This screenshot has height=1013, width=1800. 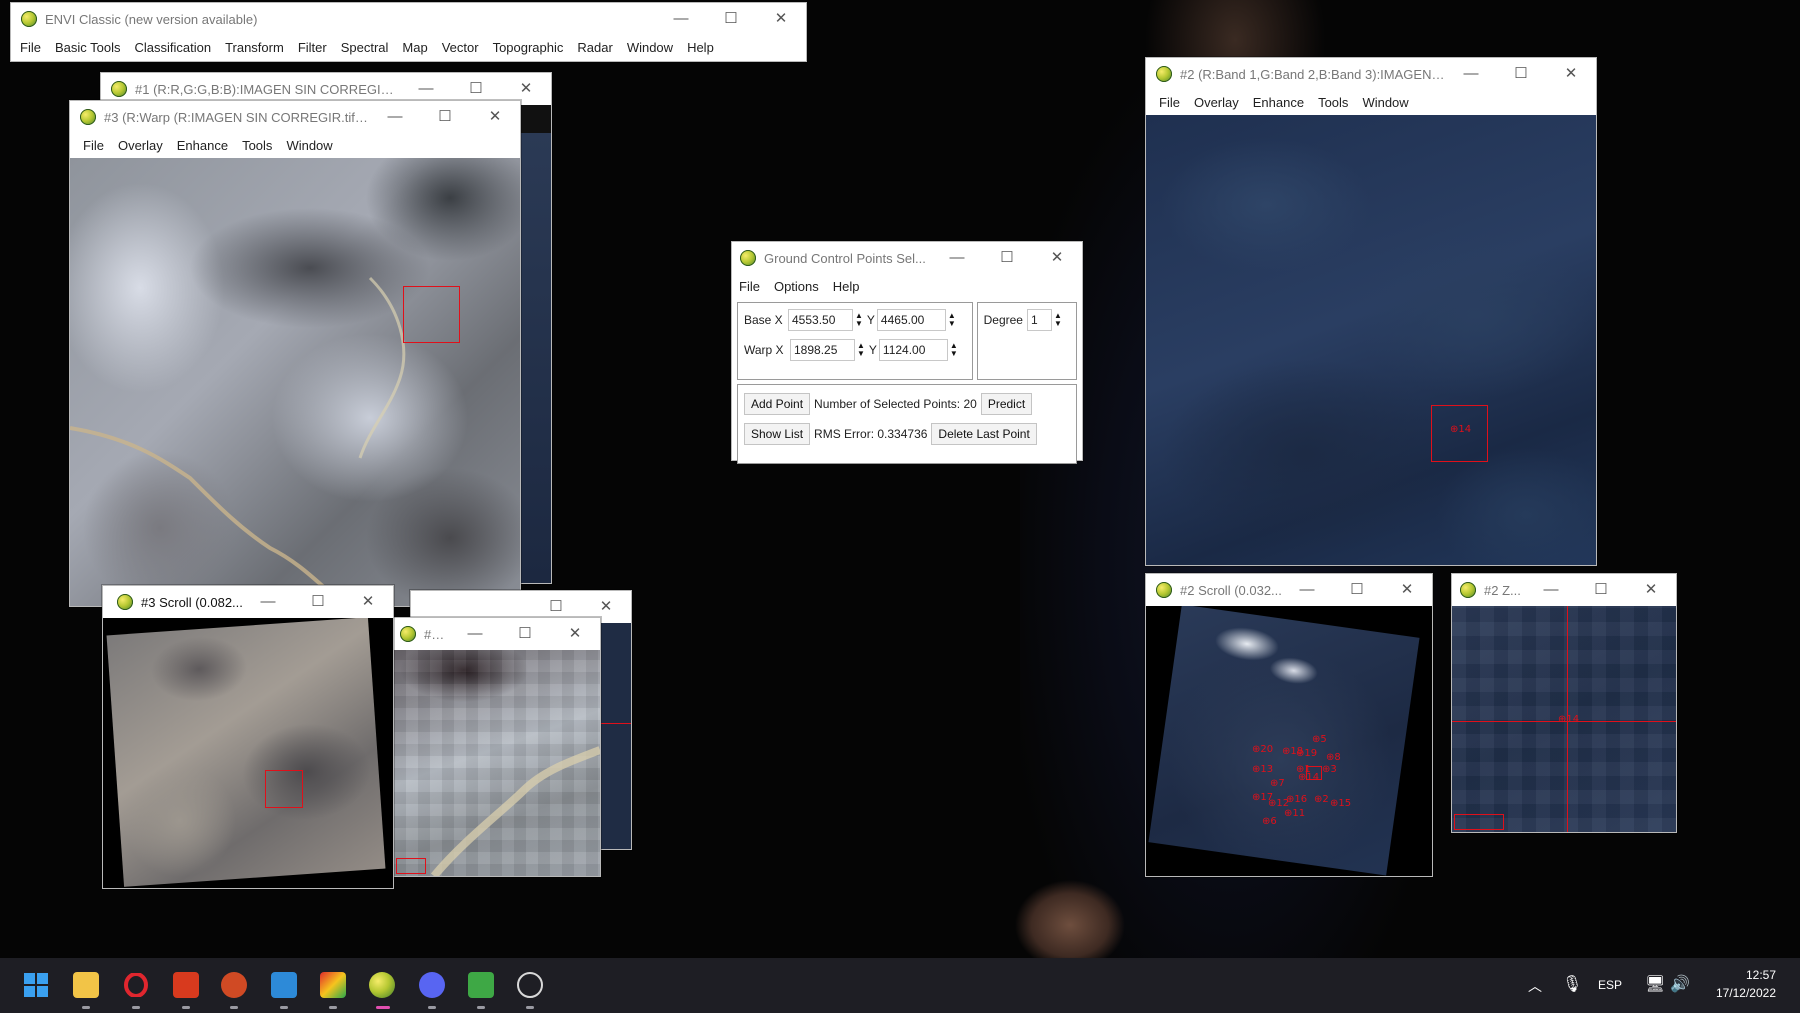 I want to click on winrar-icon, so click(x=333, y=985).